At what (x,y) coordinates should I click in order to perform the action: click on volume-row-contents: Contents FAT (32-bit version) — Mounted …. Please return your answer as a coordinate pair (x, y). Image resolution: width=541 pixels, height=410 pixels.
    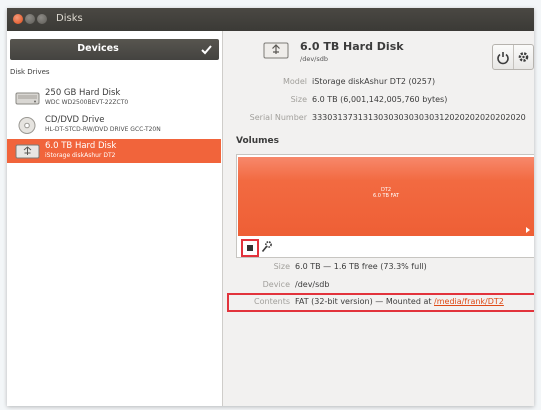
    Looking at the image, I should click on (378, 303).